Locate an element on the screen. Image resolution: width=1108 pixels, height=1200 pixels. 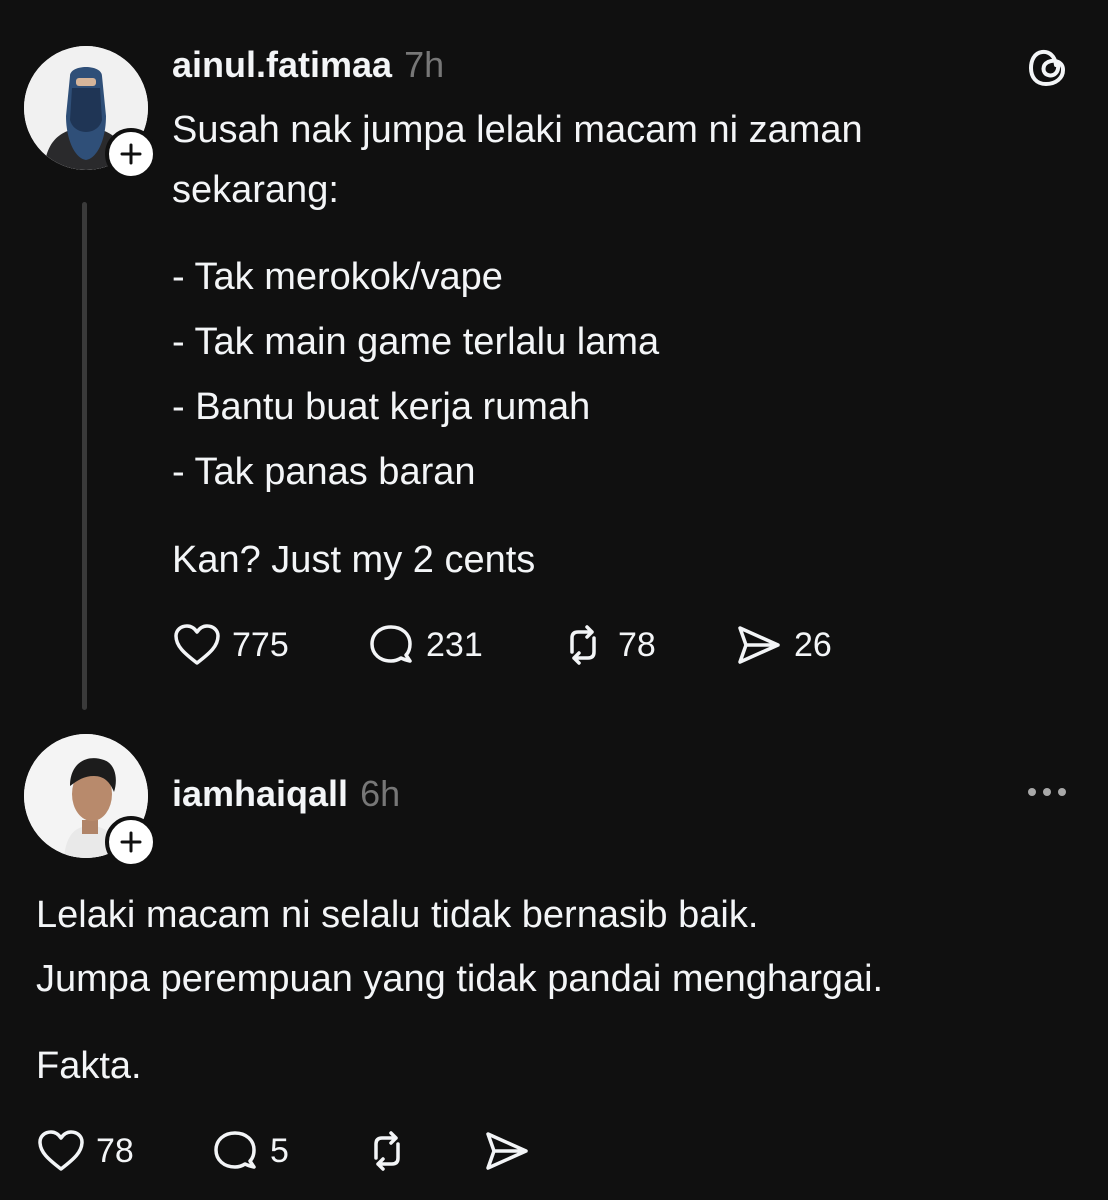
reply-closing: Fakta. is located at coordinates (89, 1066).